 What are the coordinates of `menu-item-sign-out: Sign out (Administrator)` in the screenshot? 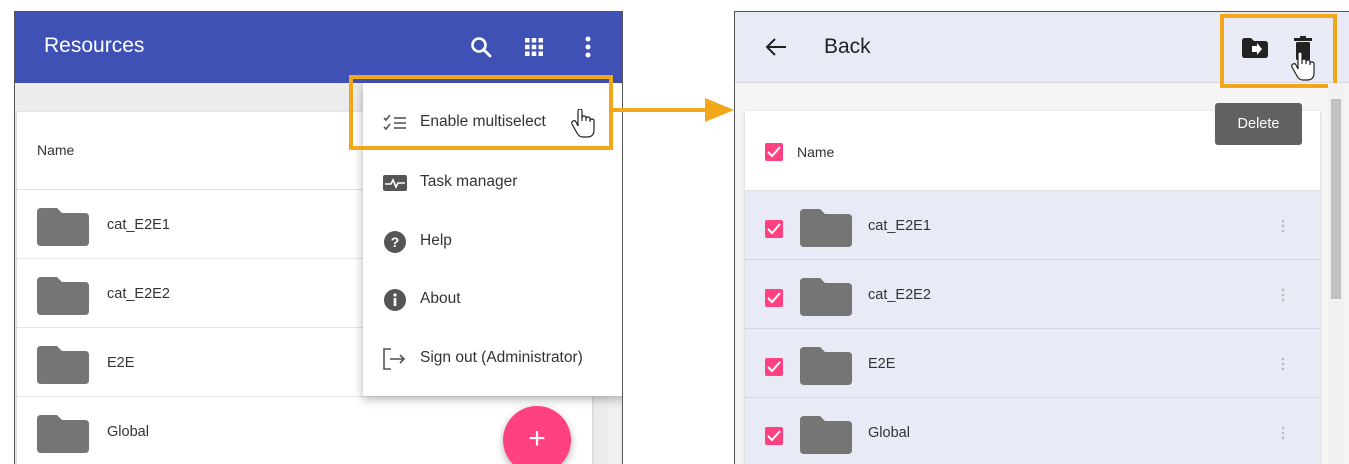 It's located at (492, 359).